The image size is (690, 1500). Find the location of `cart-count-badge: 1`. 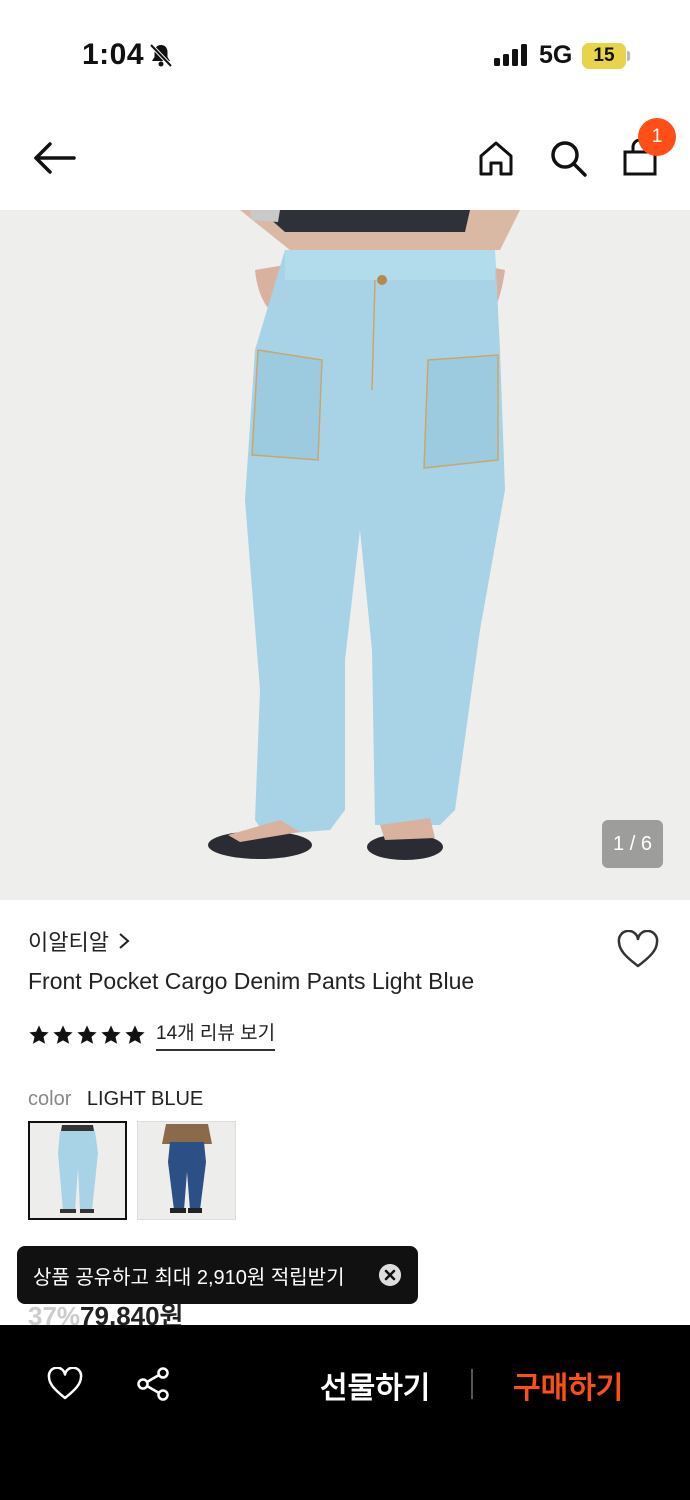

cart-count-badge: 1 is located at coordinates (657, 137).